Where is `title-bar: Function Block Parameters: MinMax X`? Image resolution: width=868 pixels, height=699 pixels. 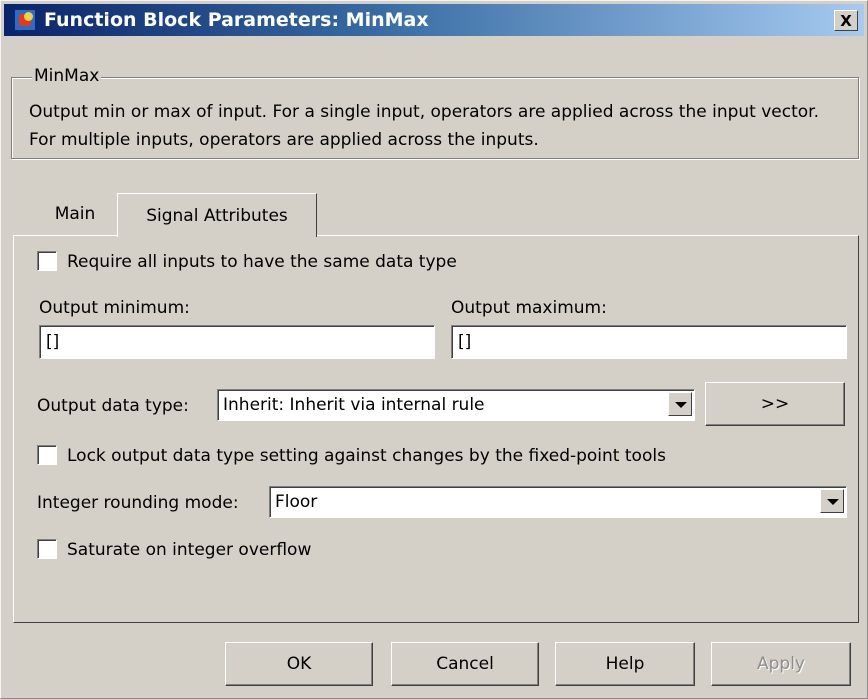 title-bar: Function Block Parameters: MinMax X is located at coordinates (434, 20).